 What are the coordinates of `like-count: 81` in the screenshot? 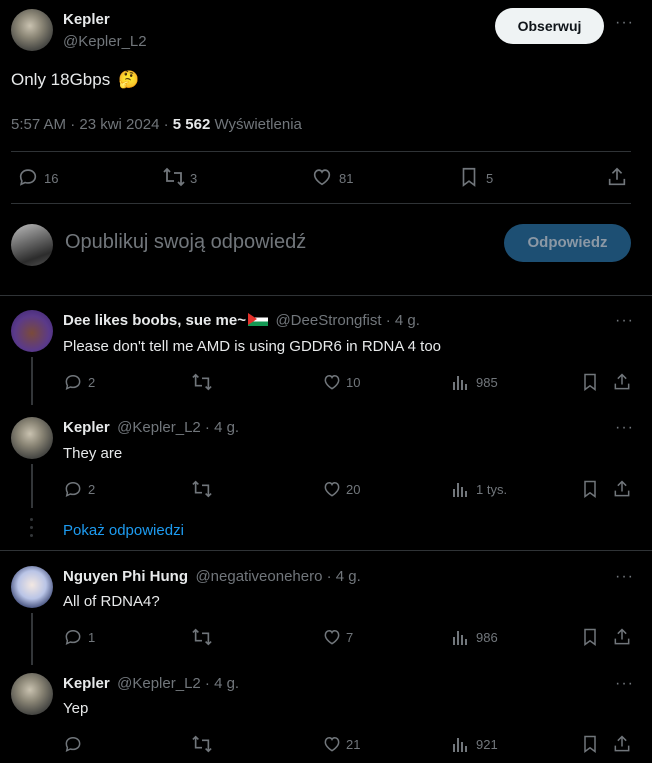 It's located at (346, 178).